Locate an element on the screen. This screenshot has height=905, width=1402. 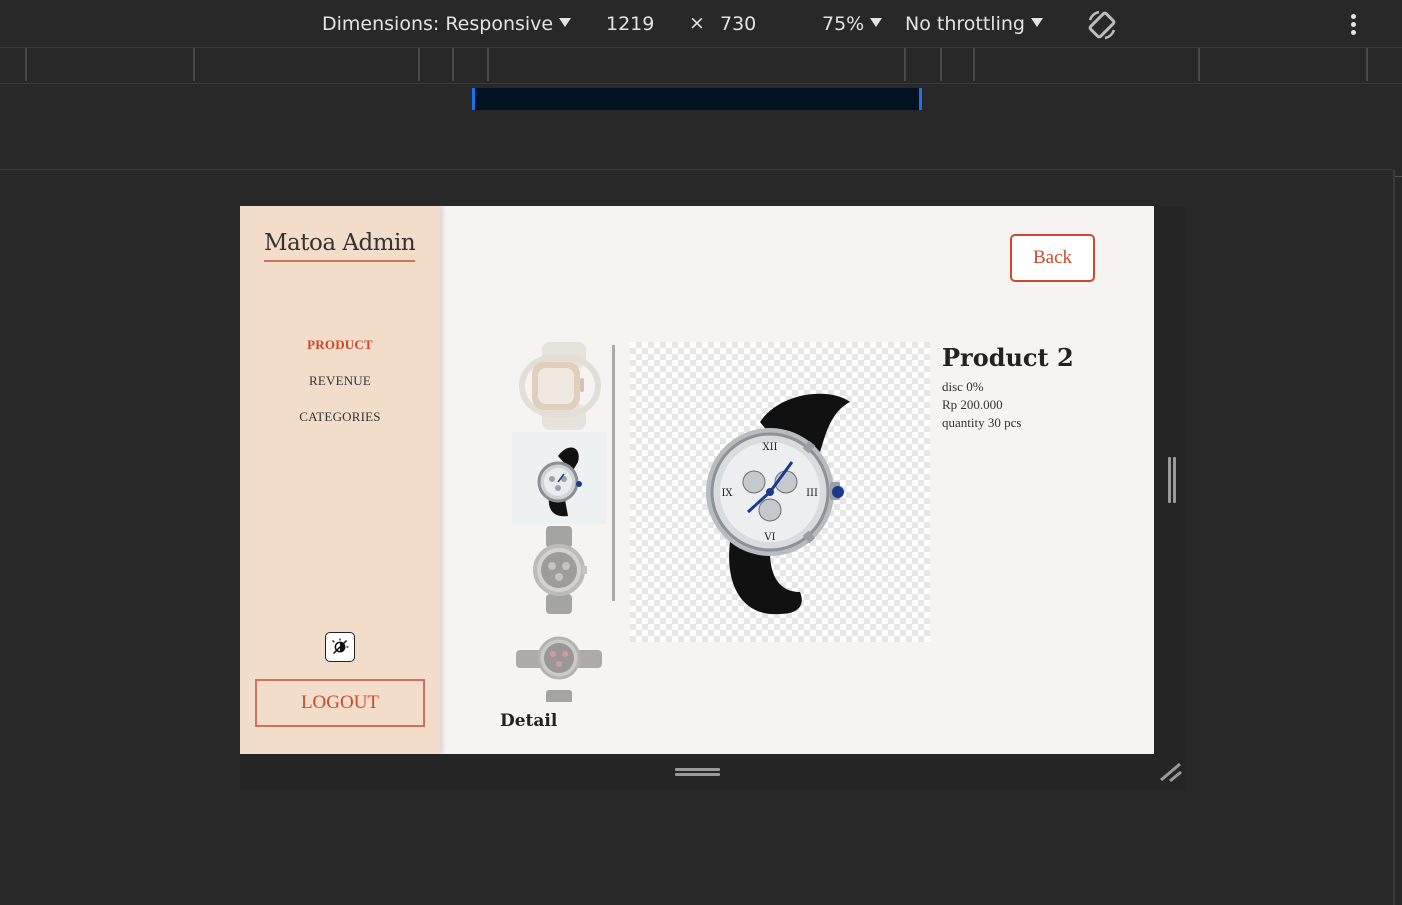
svg-text: IX is located at coordinates (727, 493).